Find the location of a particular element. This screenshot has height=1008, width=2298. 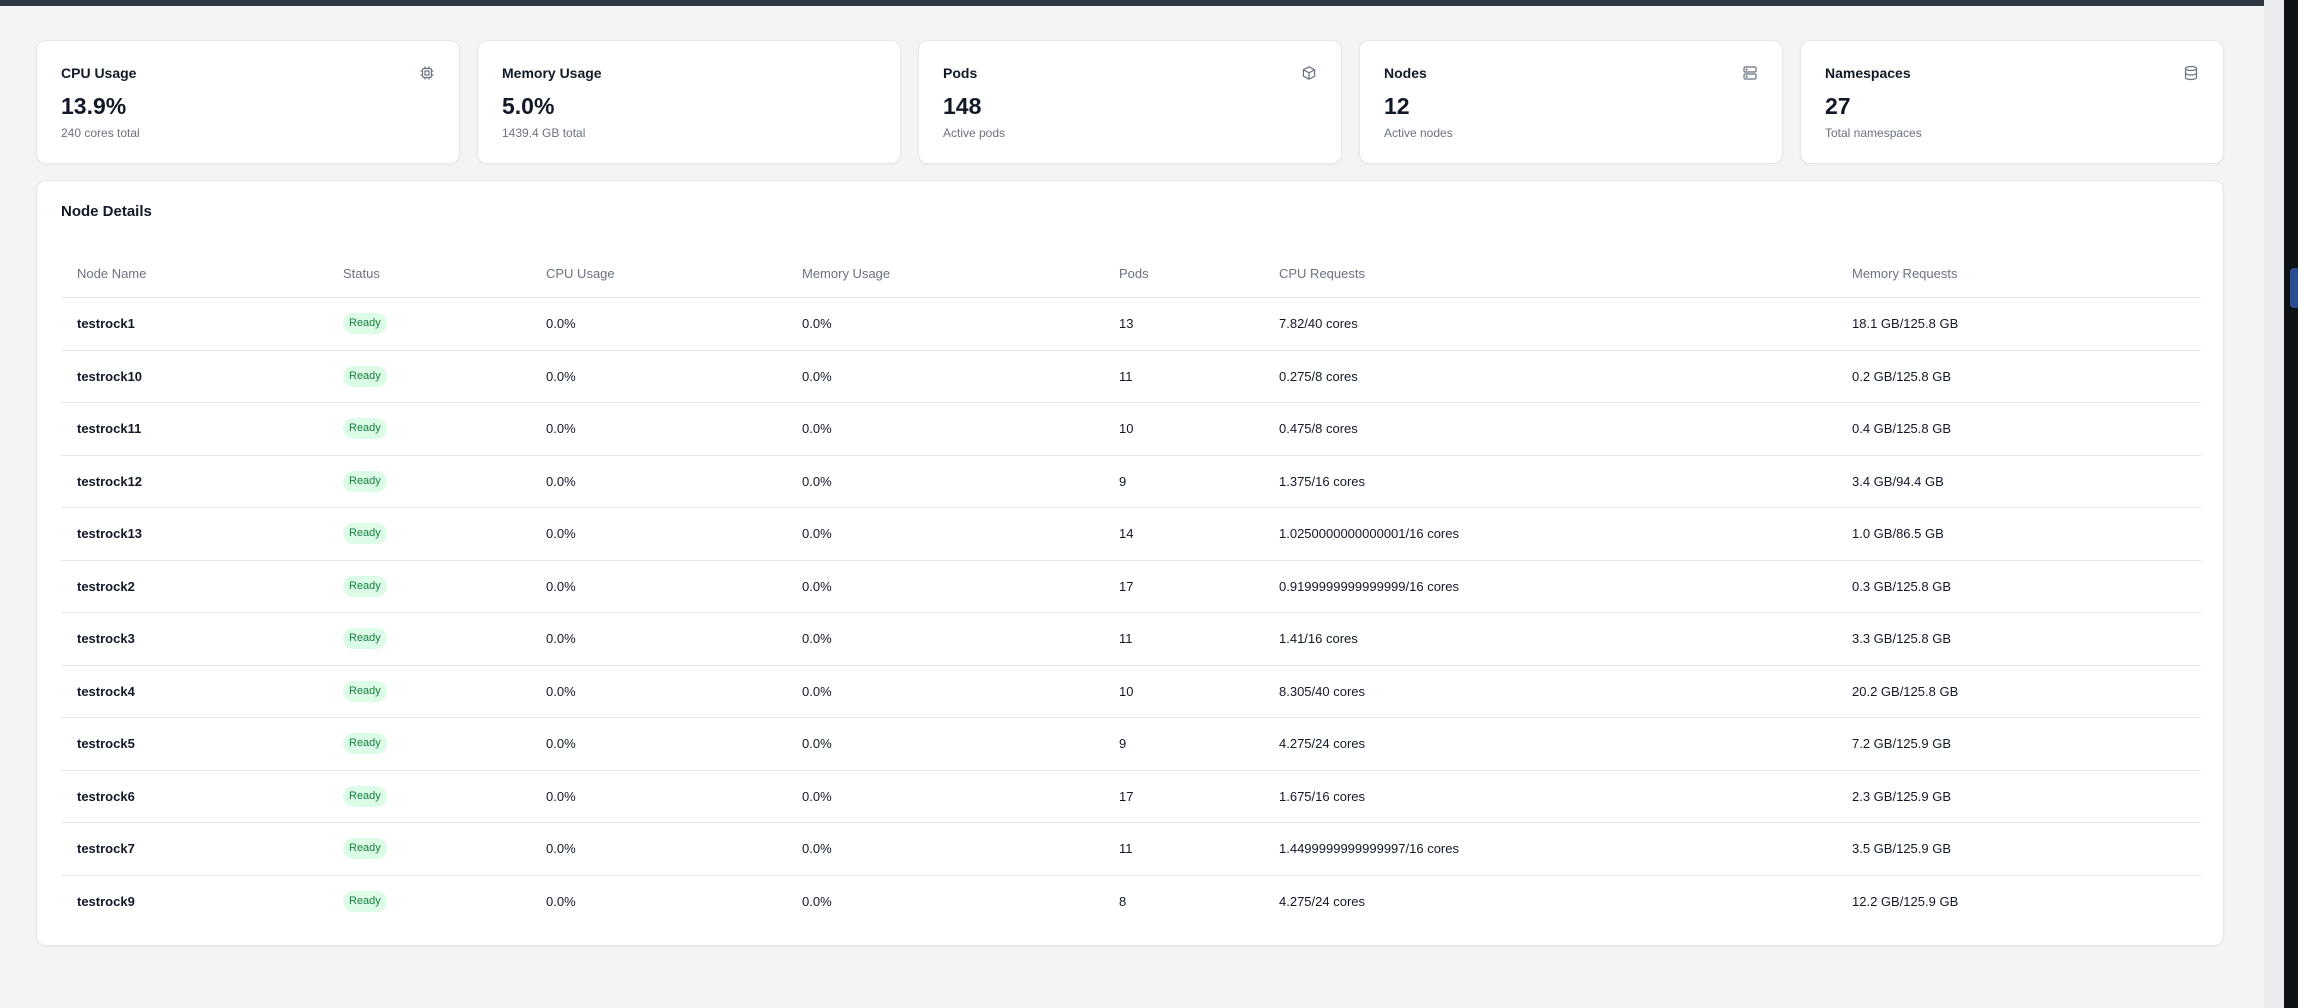

card-namespaces: Namespaces 27 Total namespaces is located at coordinates (2012, 102).